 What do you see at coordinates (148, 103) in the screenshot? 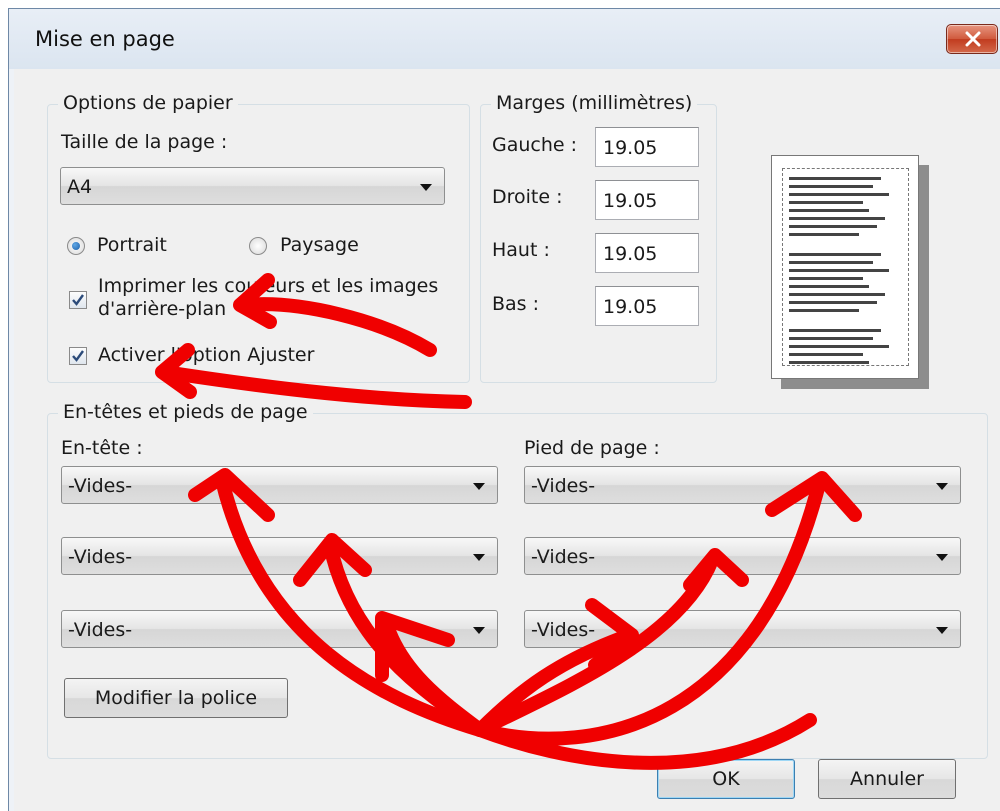
I see `paper-options-legend: Options de papier` at bounding box center [148, 103].